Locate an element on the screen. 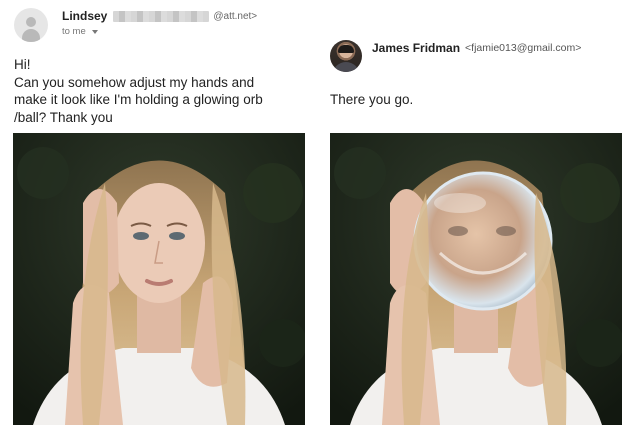 This screenshot has width=632, height=425. right-sender-row: James Fridman <fjamie013@gmail.com> is located at coordinates (476, 48).